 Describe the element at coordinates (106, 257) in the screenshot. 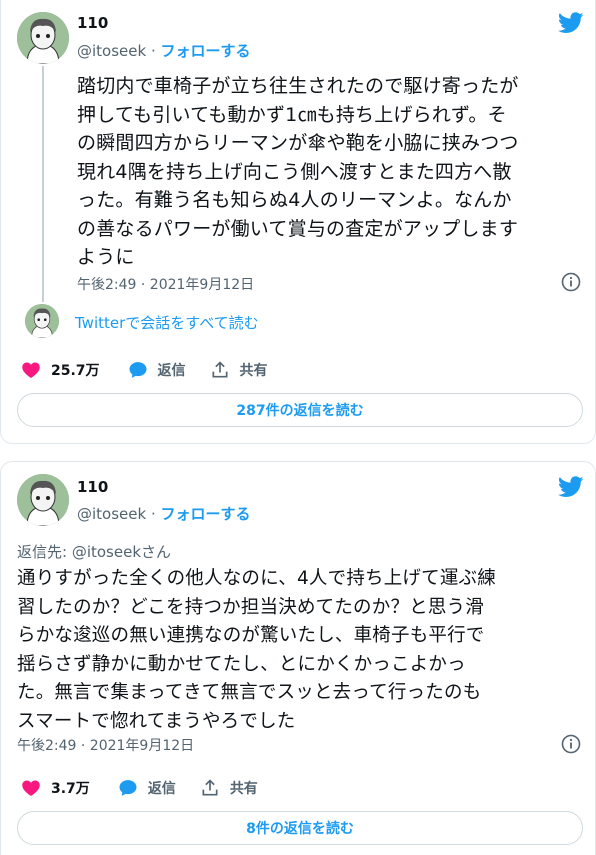

I see `tweet-text-line: ように` at that location.